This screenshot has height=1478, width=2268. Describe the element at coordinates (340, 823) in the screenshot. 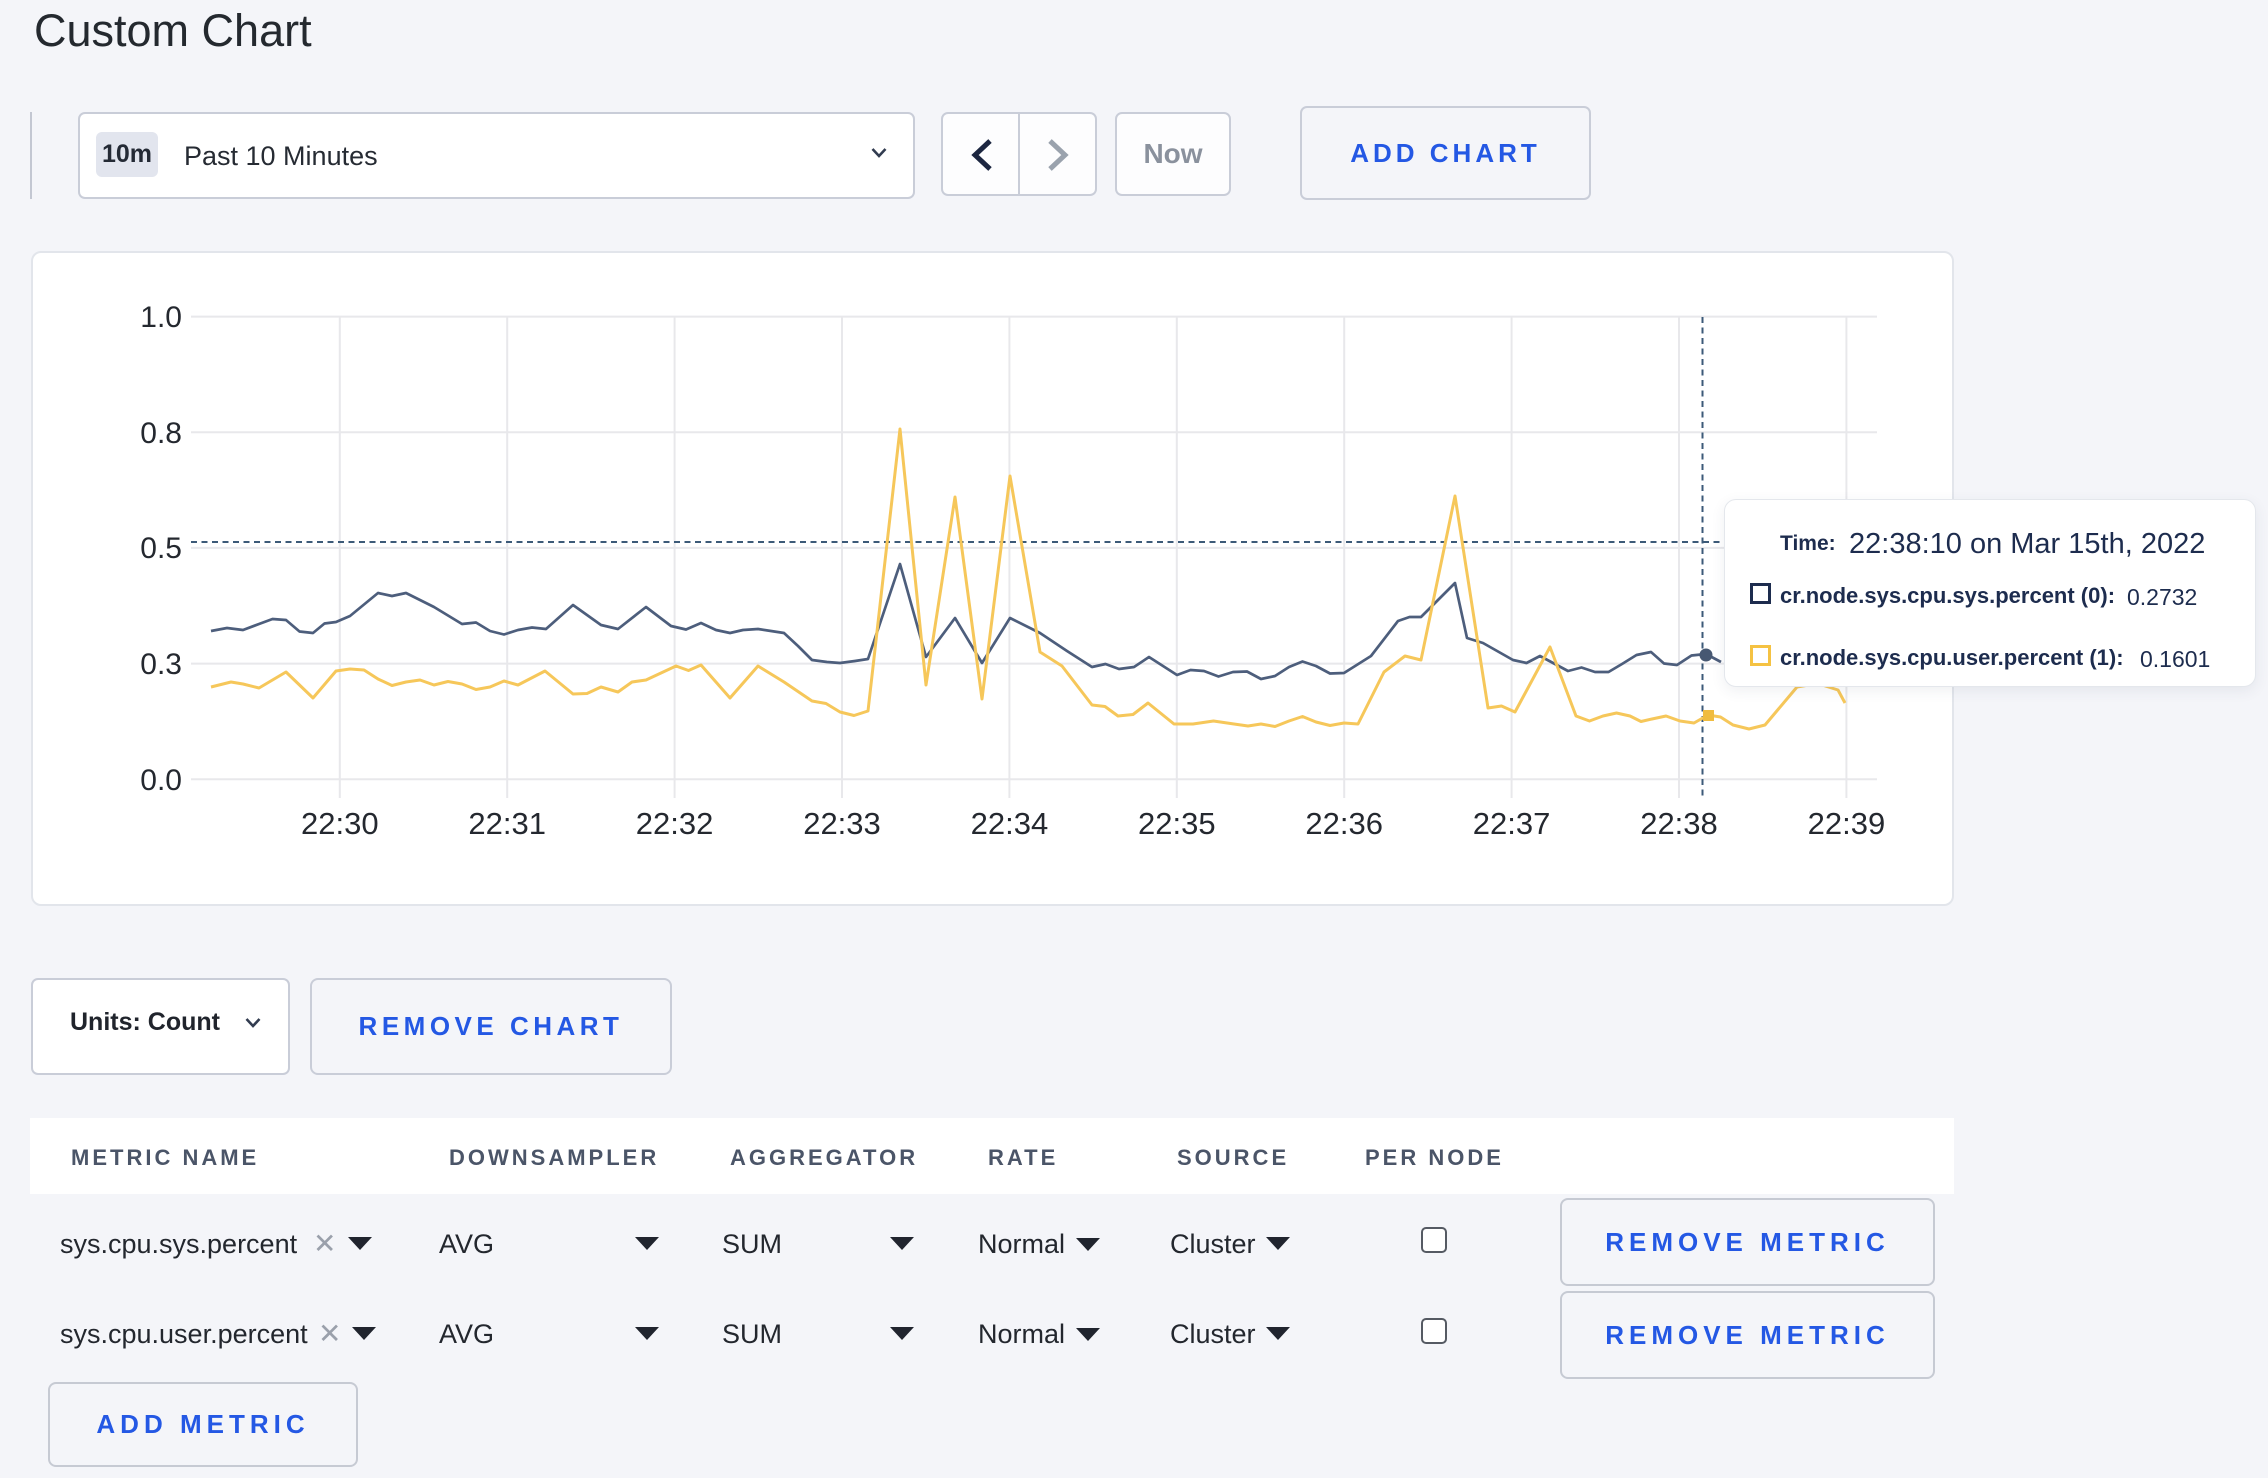

I see `svg-text: 22:30` at that location.